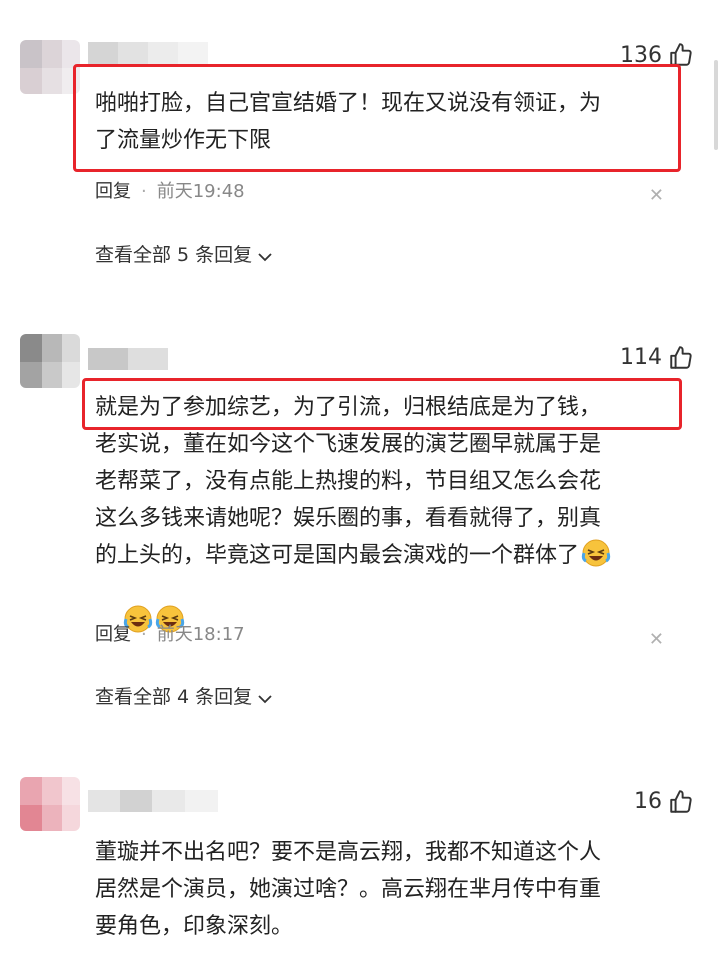 This screenshot has height=957, width=720. Describe the element at coordinates (200, 191) in the screenshot. I see `timestamp: 前天19:48` at that location.